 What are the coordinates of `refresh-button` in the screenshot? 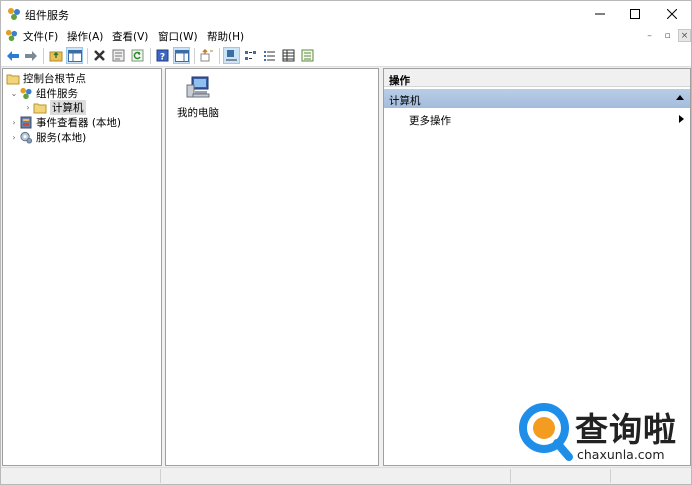 It's located at (137, 55).